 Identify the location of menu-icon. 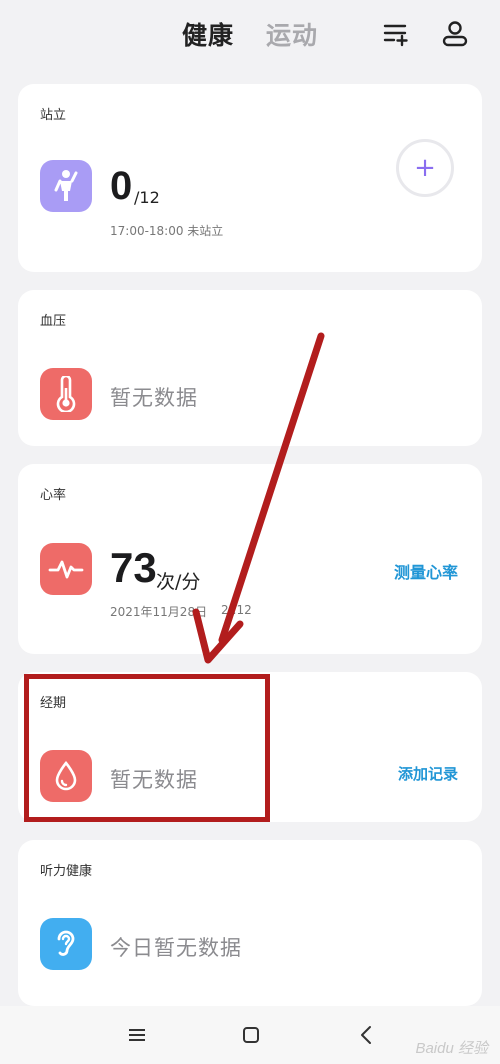
(137, 1035).